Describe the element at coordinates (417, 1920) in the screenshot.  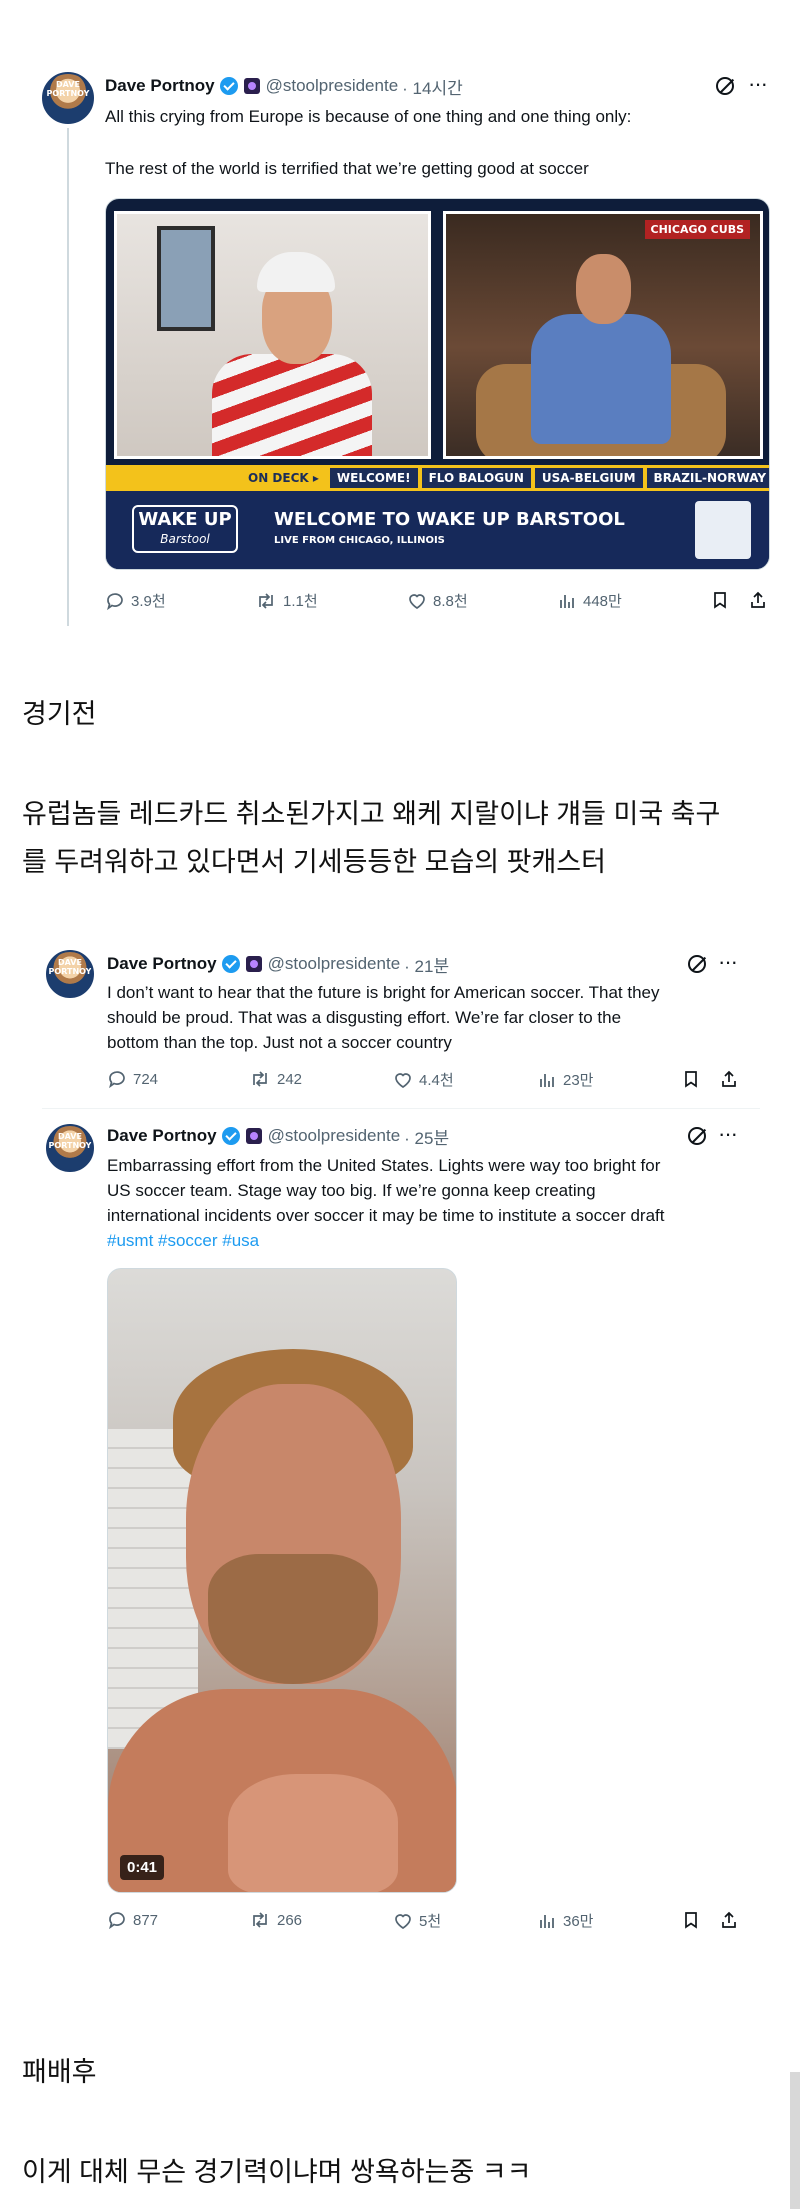
I see `like-button: 5천` at that location.